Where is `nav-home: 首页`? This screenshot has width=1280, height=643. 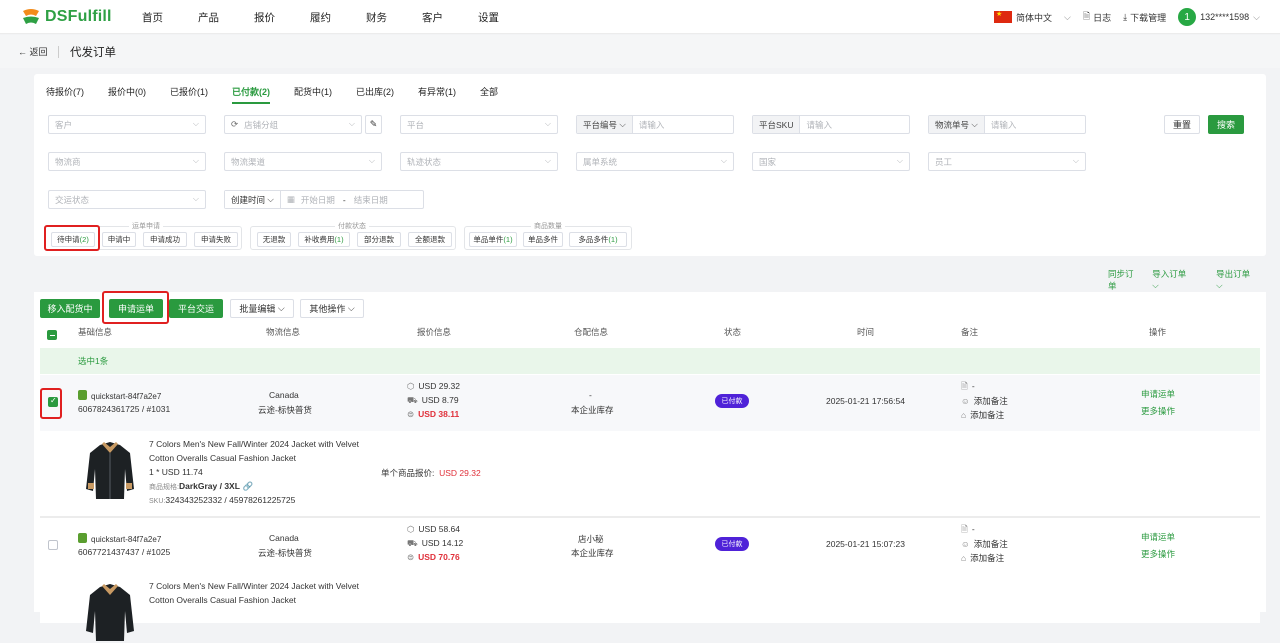 nav-home: 首页 is located at coordinates (152, 17).